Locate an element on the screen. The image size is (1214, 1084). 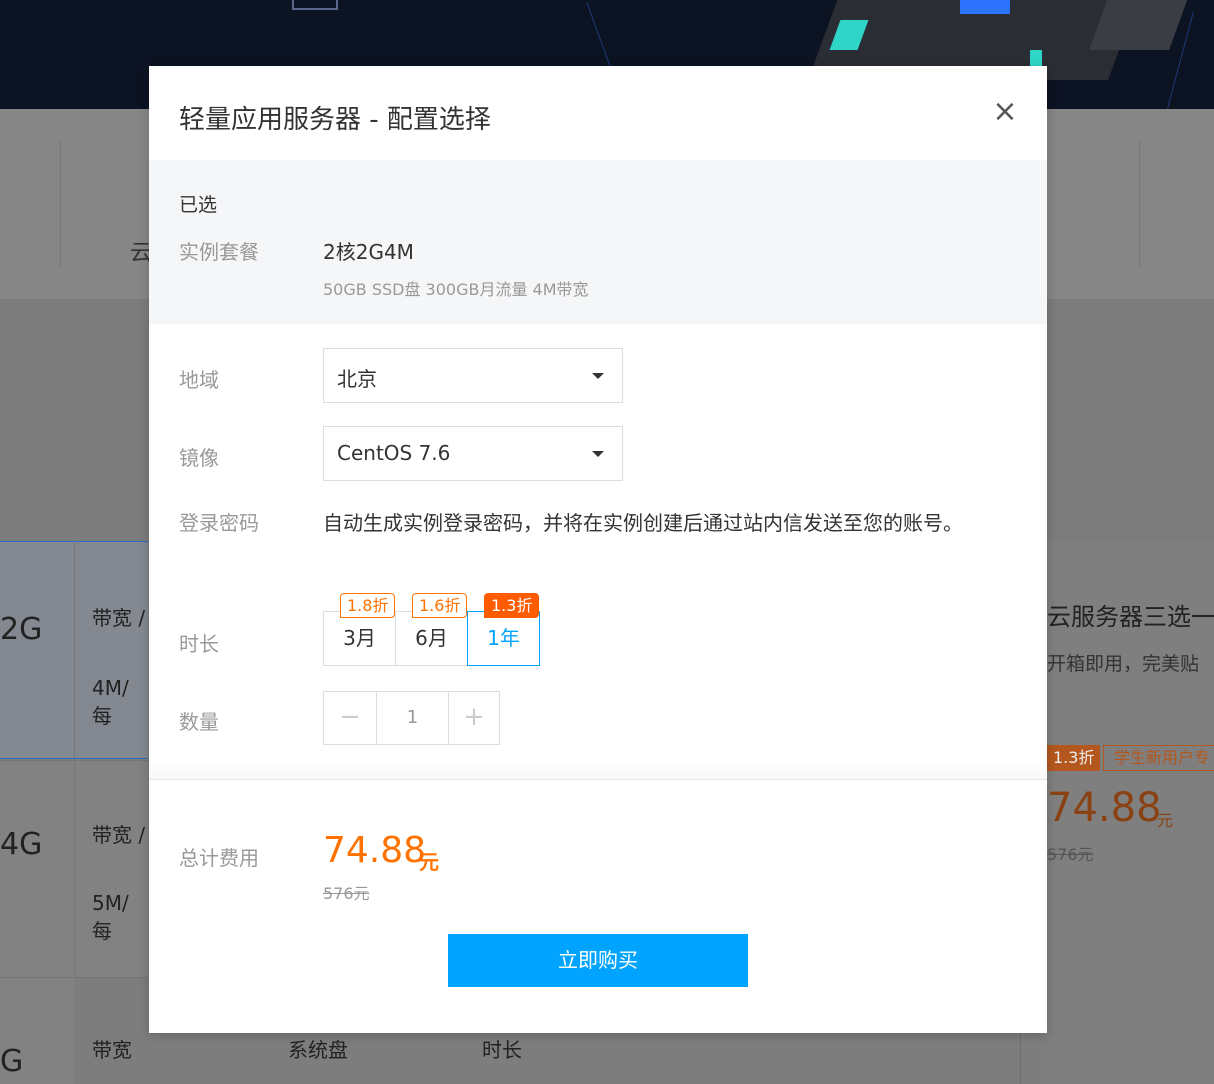
password-info: 自动生成实例登录密码，并将在实例创建后通过站内信发送至您的账号。 is located at coordinates (643, 523).